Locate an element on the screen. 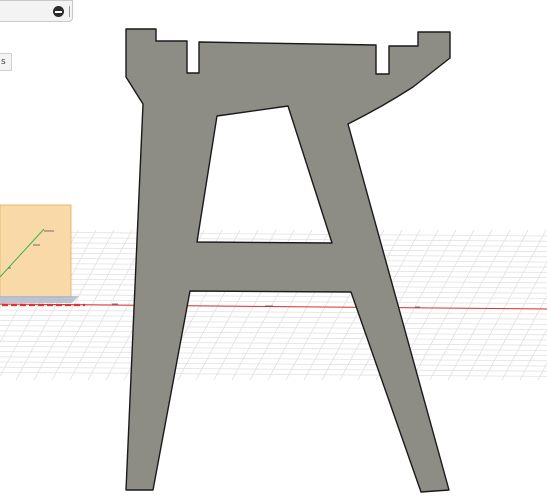 The height and width of the screenshot is (502, 547). side-panel-tab: s is located at coordinates (6, 62).